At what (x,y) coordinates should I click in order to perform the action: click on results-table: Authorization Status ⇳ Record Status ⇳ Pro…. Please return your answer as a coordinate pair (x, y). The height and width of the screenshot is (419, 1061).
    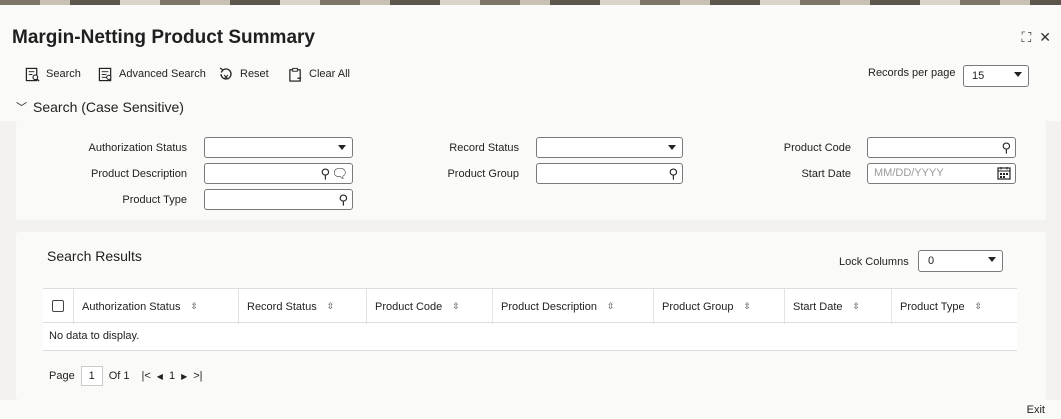
    Looking at the image, I should click on (530, 319).